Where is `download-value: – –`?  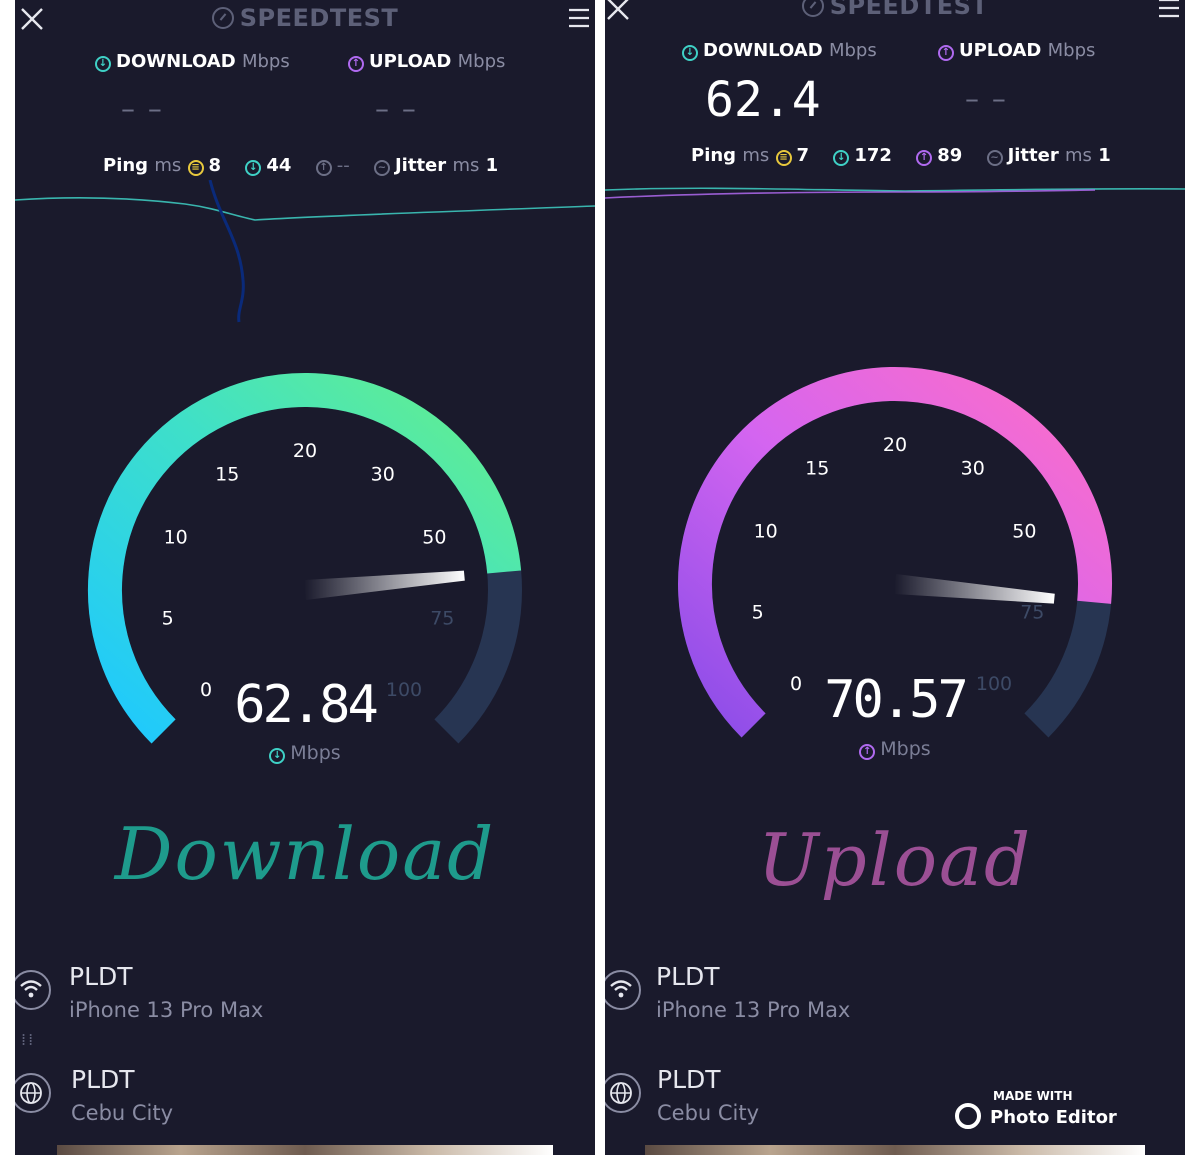
download-value: – – is located at coordinates (142, 108).